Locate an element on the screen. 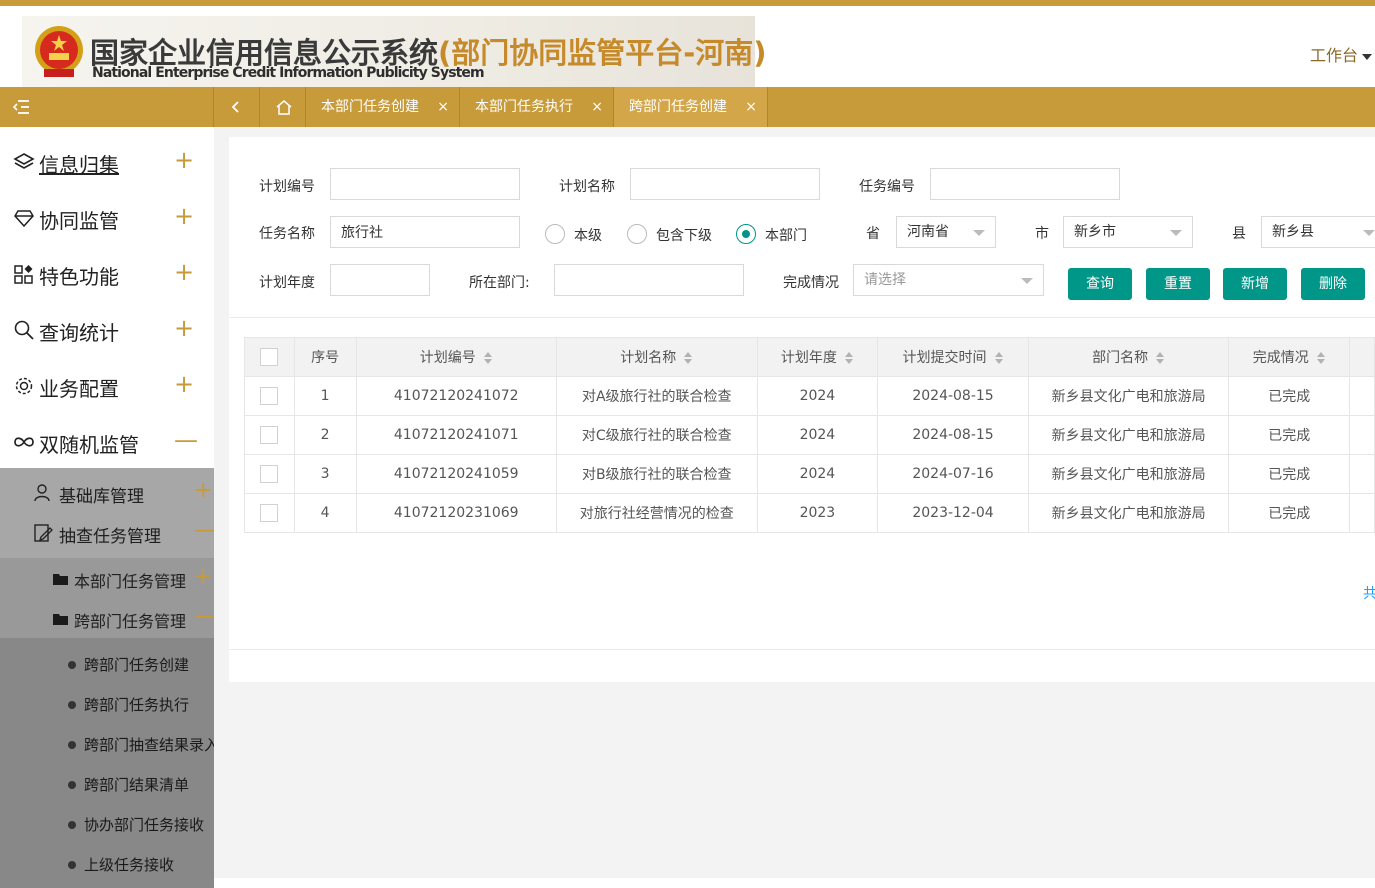  city-select: 新乡市 is located at coordinates (1128, 232).